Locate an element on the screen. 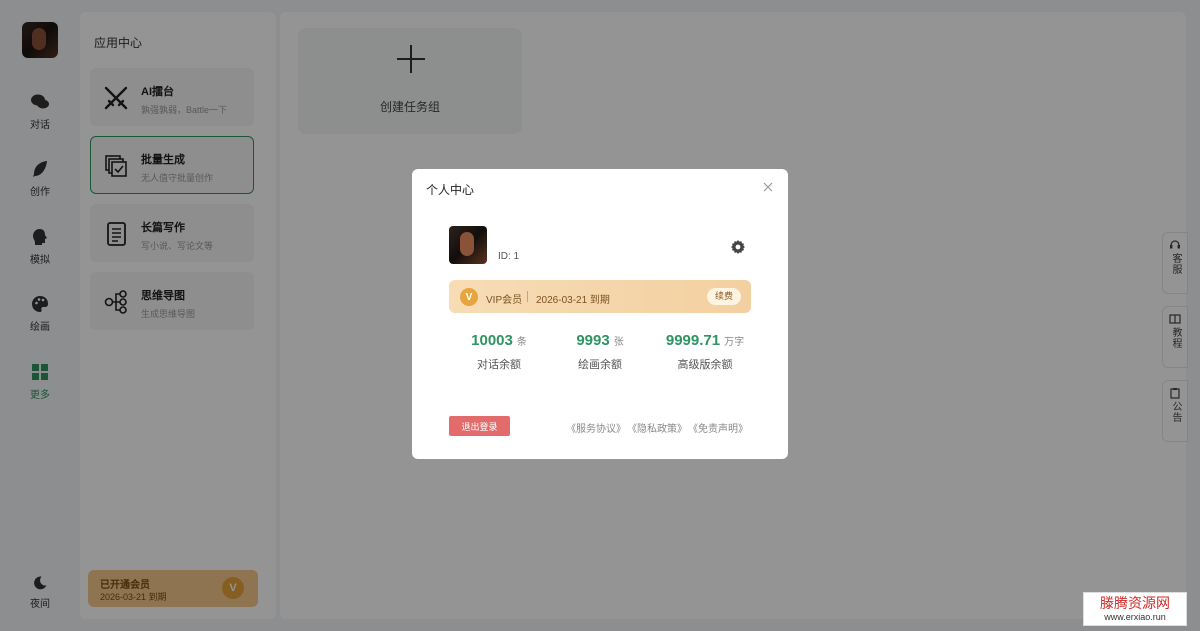 The width and height of the screenshot is (1200, 631). watermark-title: 滕腾资源网 is located at coordinates (1135, 603).